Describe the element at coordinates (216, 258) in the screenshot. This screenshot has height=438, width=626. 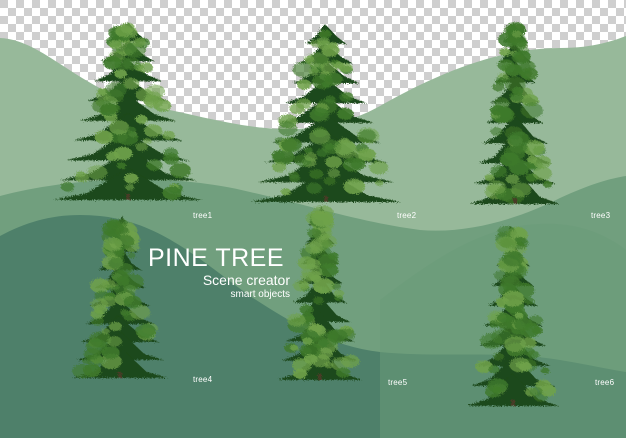
I see `title-main: PINE TREE` at that location.